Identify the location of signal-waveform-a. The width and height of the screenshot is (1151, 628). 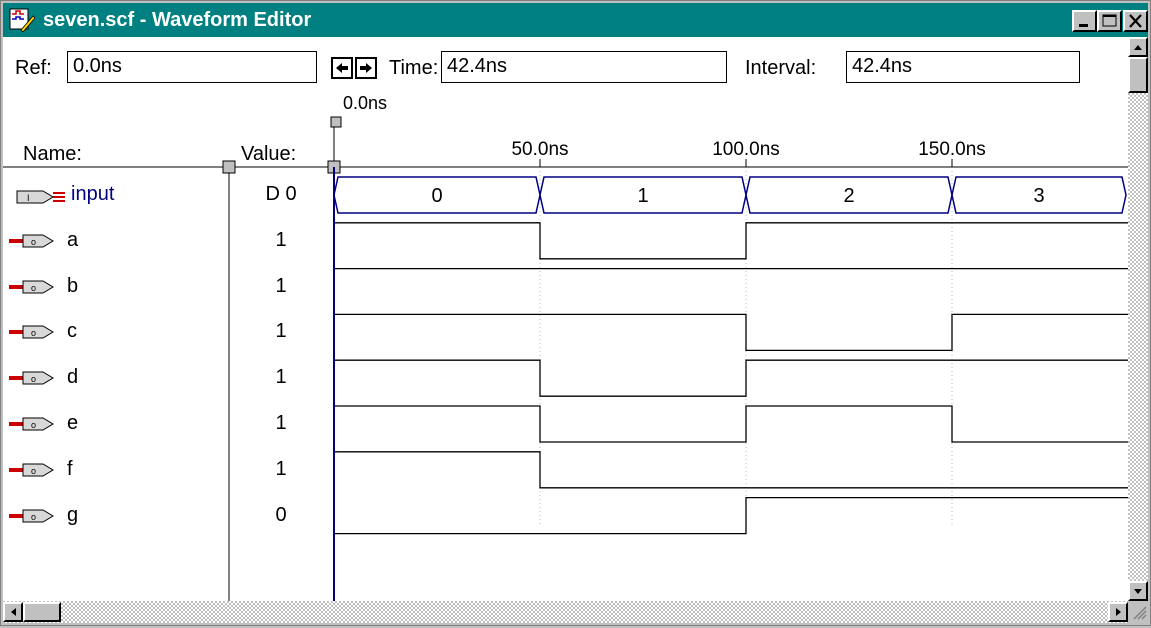
(731, 241).